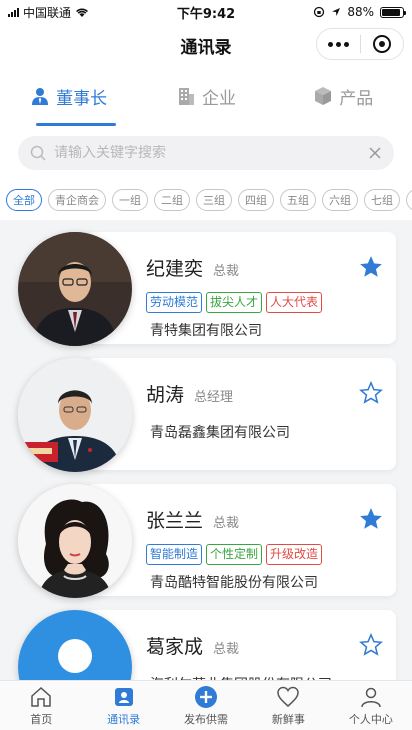 This screenshot has width=412, height=730. Describe the element at coordinates (206, 47) in the screenshot. I see `page-title: 通讯录` at that location.